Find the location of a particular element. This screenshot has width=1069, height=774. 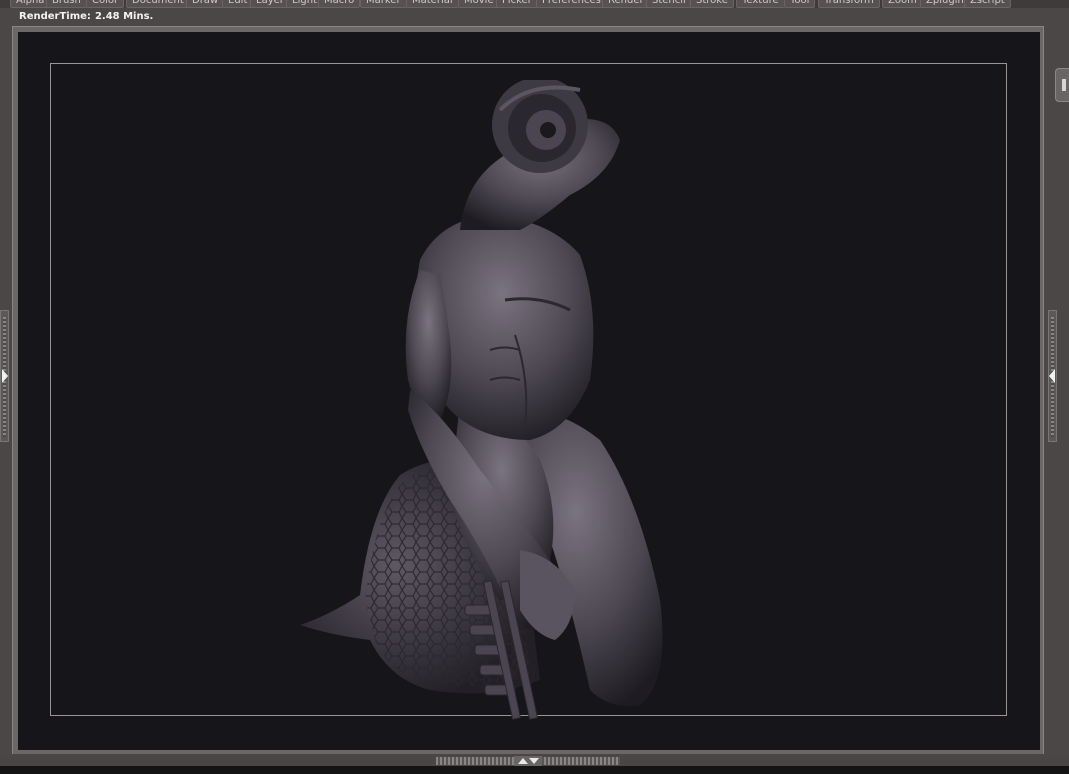

right-tray-tab is located at coordinates (1062, 85).